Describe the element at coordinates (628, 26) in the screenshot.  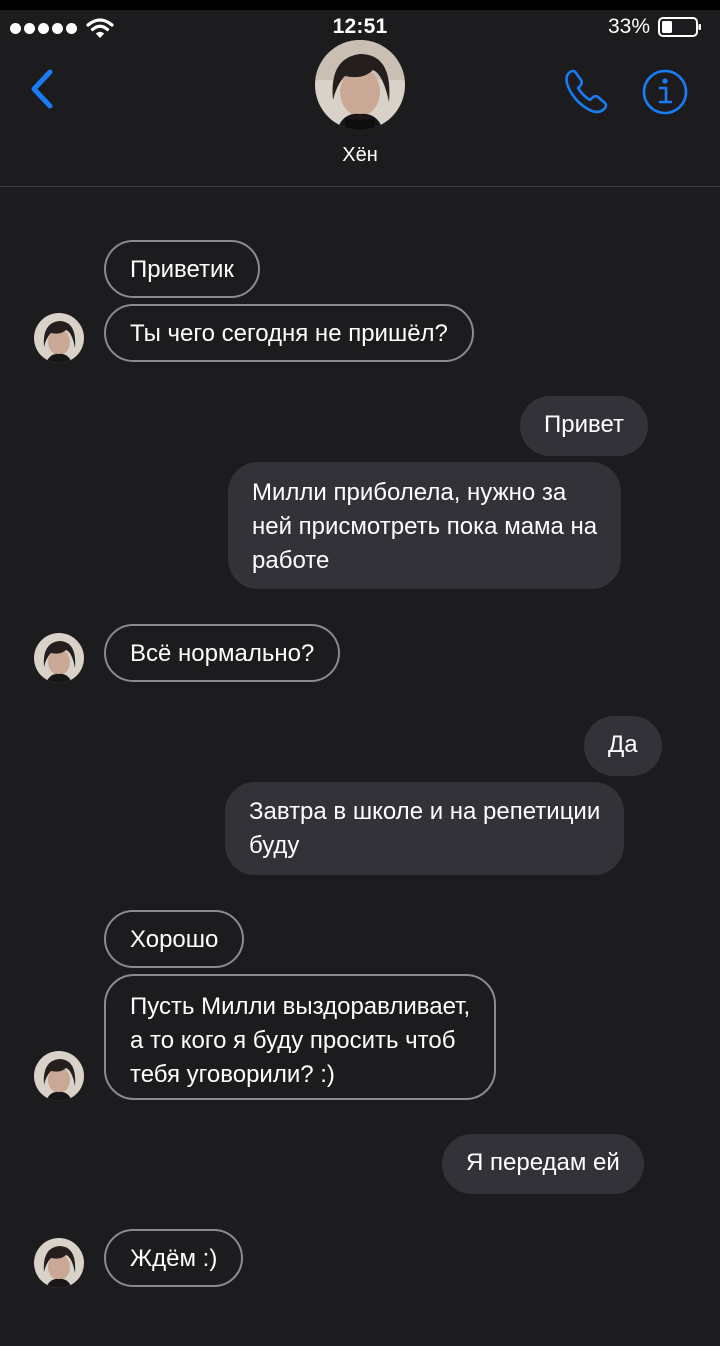
I see `battery-percentage: 33%` at that location.